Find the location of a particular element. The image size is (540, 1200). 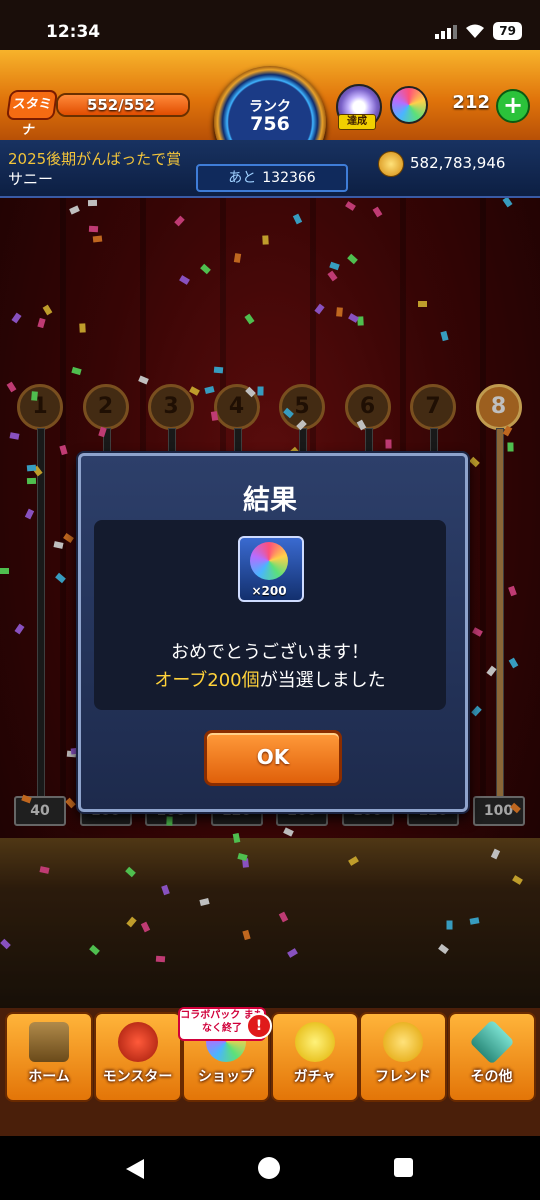

status-icons: 79 is located at coordinates (478, 31).